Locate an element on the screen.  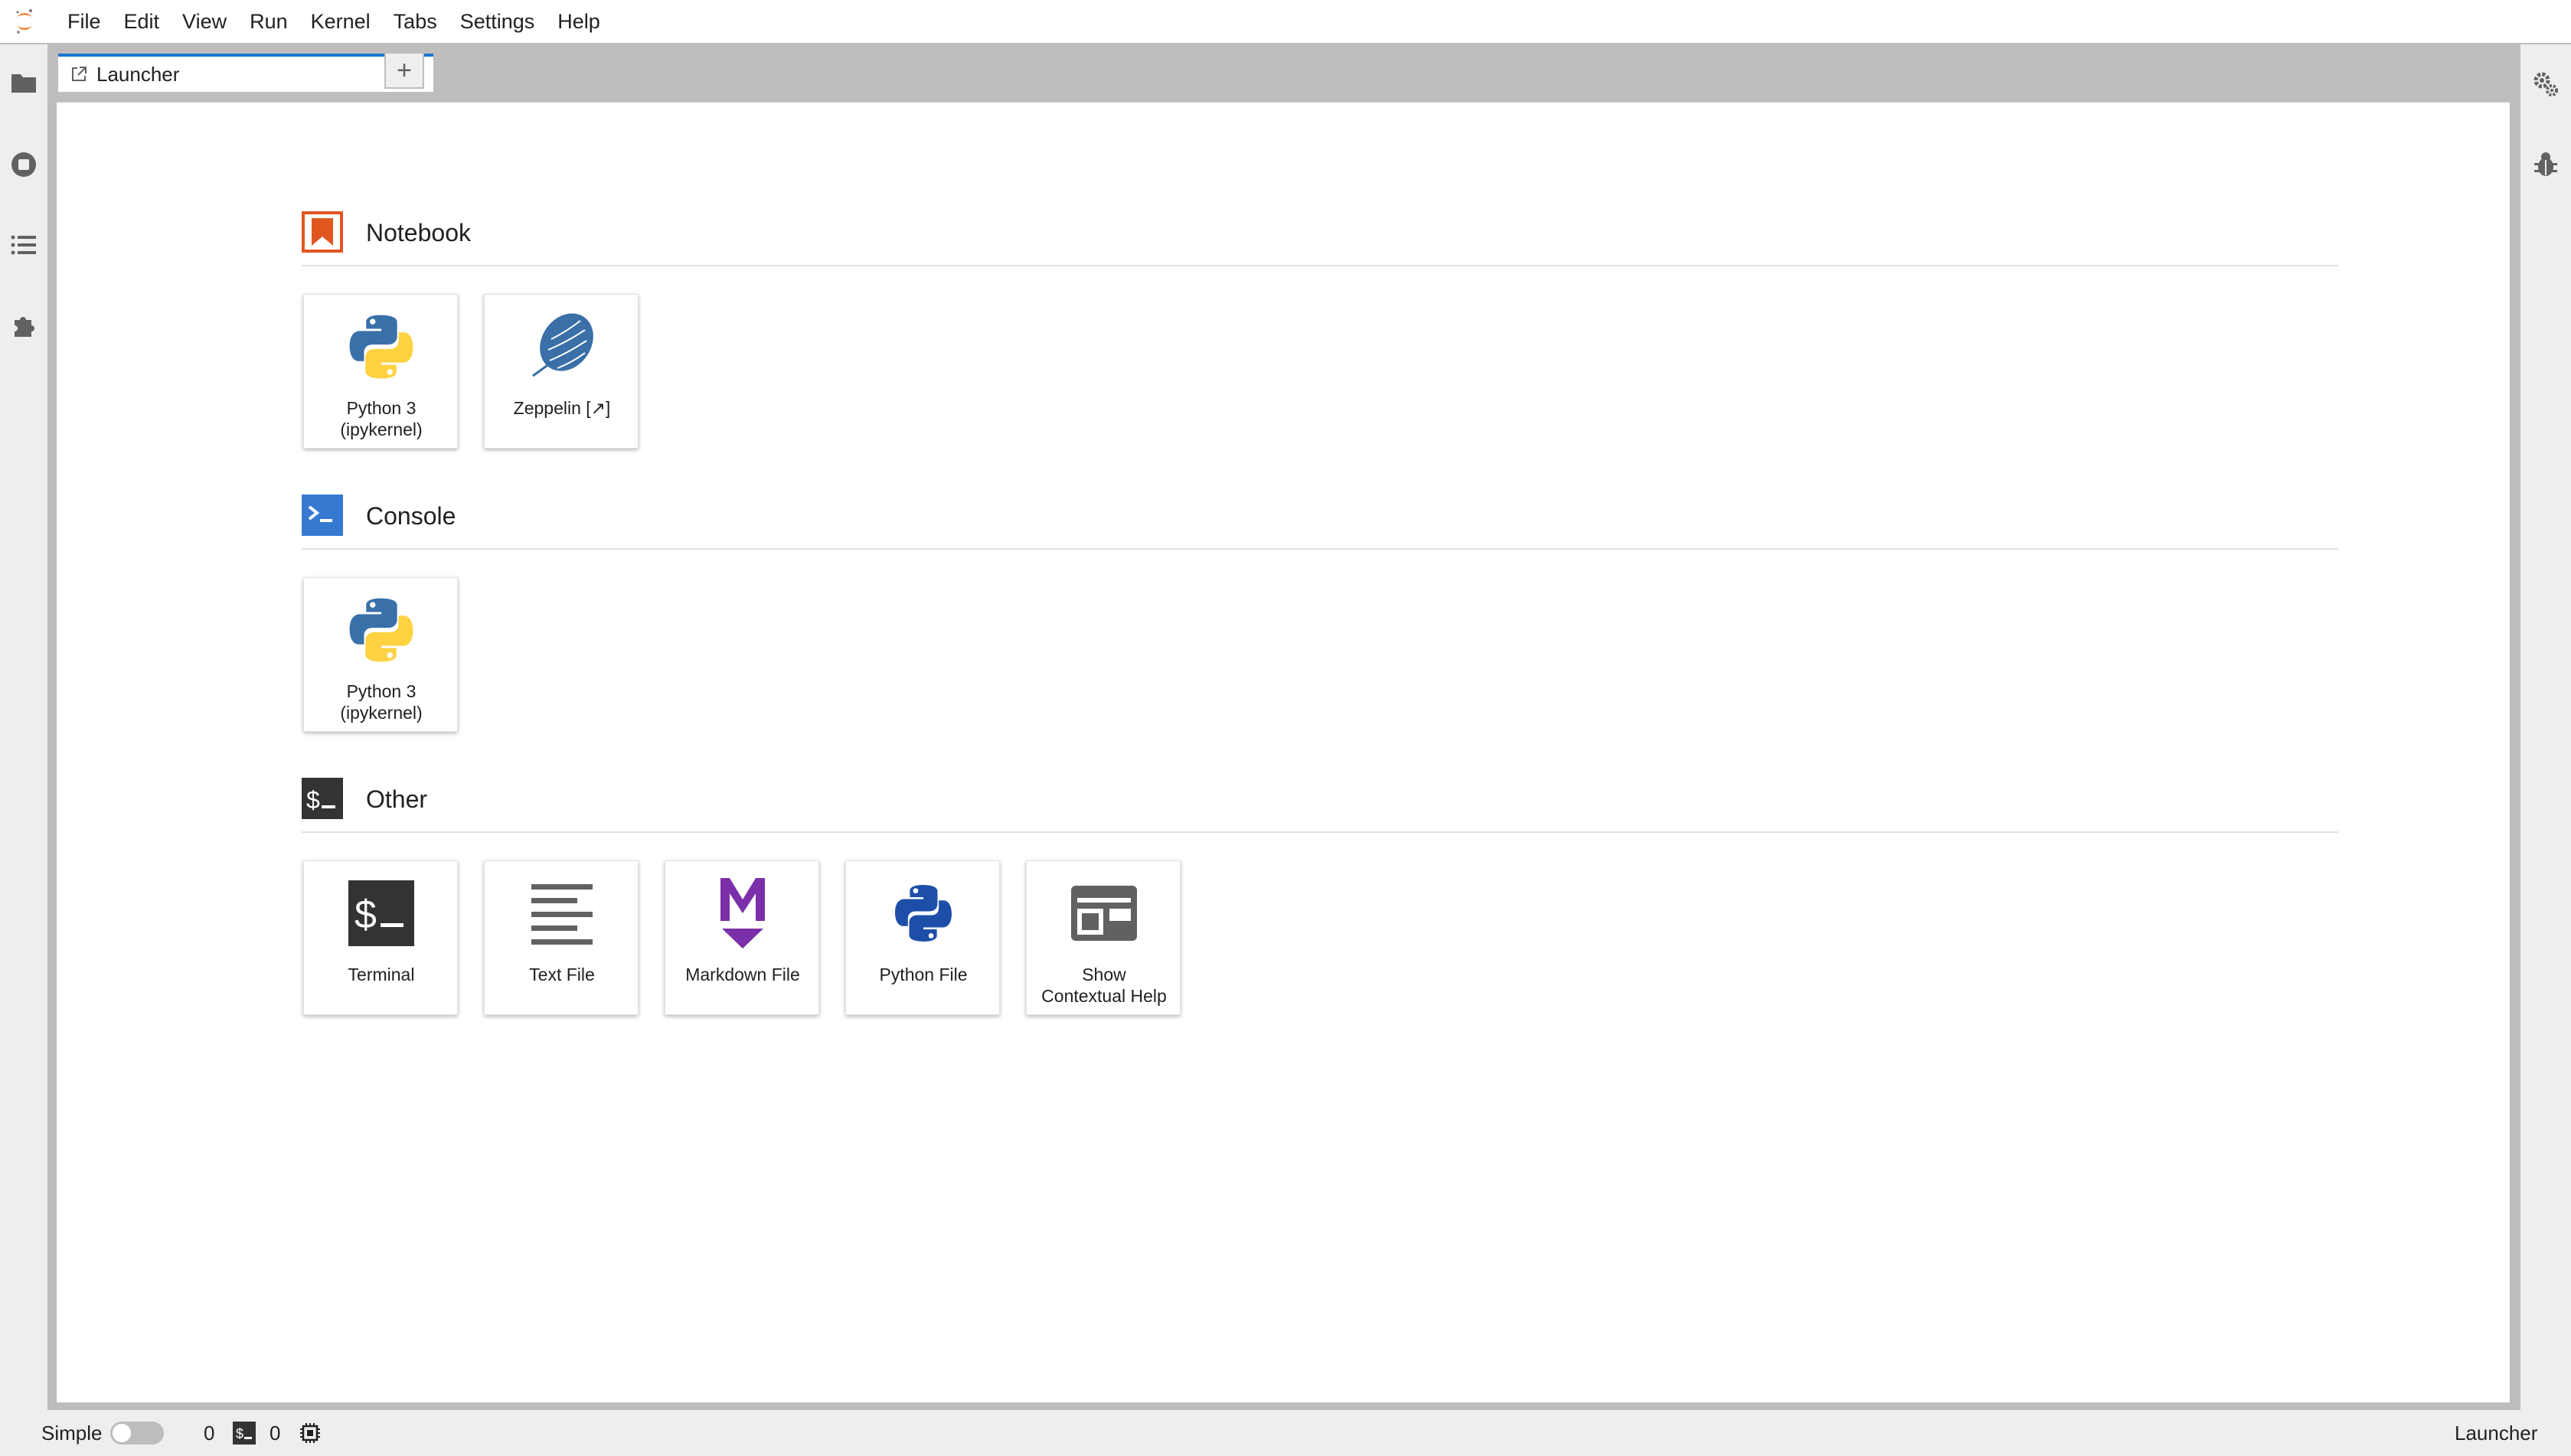
section-console: Console is located at coordinates (1320, 522).